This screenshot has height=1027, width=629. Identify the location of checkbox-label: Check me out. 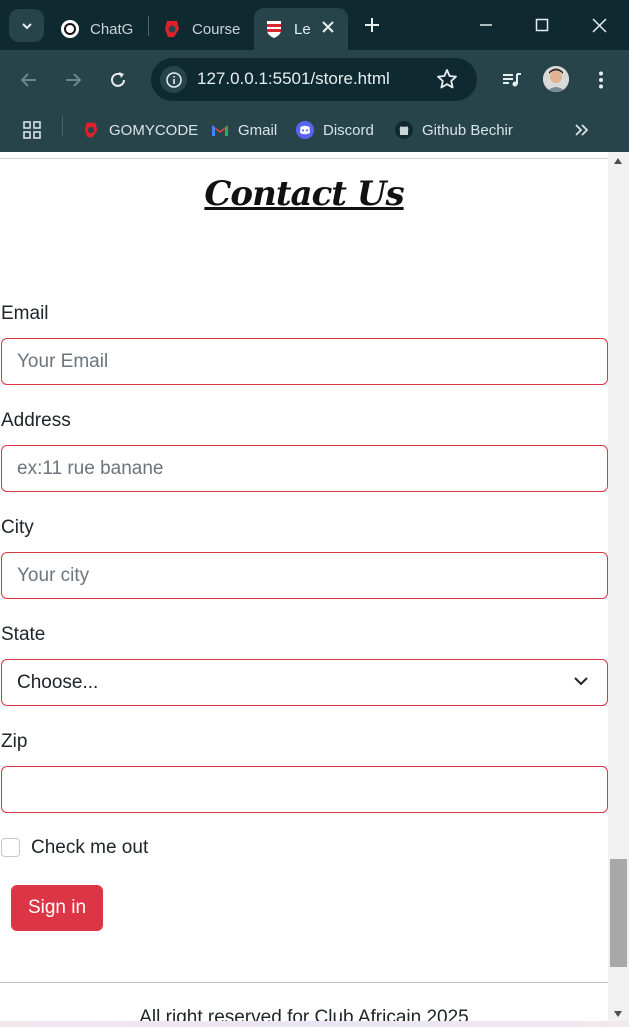
(90, 847).